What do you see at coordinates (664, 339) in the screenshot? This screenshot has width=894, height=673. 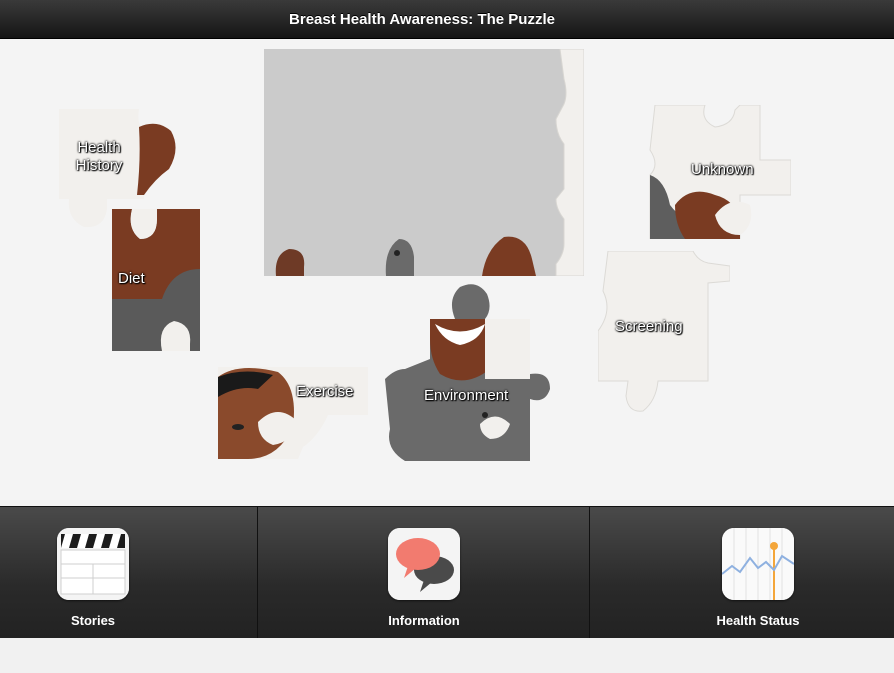 I see `puzzle-piece-screening: Screening` at bounding box center [664, 339].